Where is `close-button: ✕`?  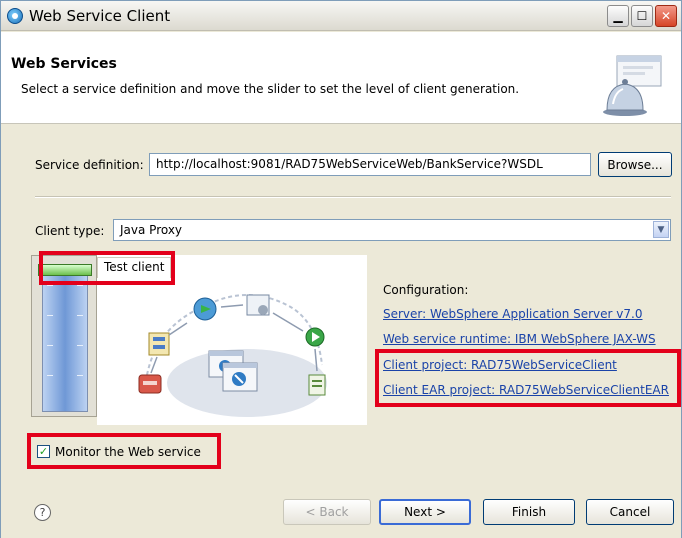 close-button: ✕ is located at coordinates (666, 16).